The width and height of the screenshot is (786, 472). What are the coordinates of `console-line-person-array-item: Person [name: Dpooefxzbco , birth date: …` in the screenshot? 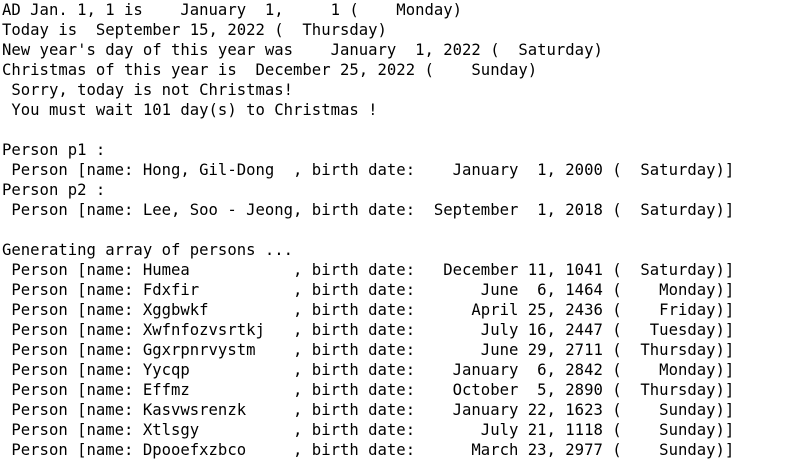 It's located at (368, 450).